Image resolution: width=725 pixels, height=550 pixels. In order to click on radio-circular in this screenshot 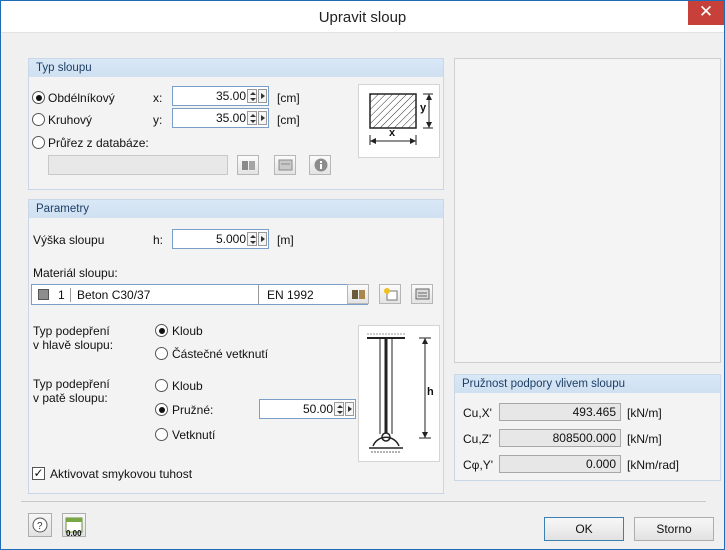, I will do `click(38, 119)`.